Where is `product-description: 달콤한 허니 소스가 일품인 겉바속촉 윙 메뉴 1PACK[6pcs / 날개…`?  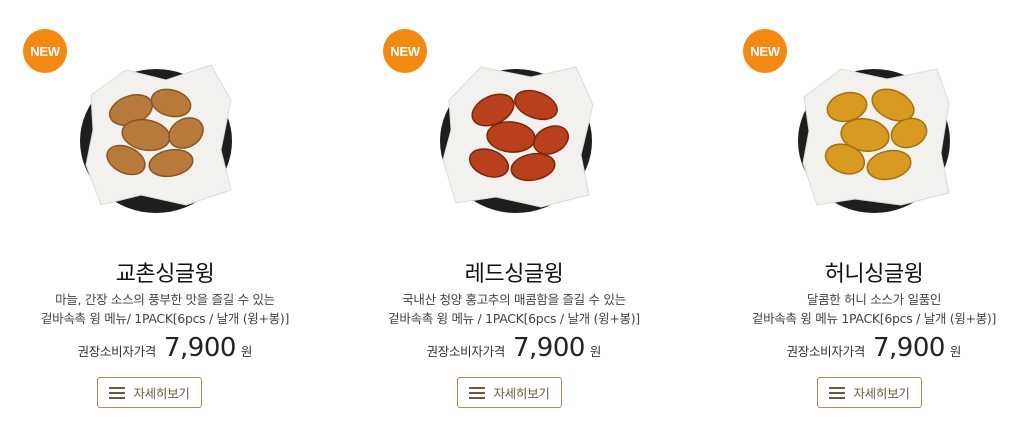 product-description: 달콤한 허니 소스가 일품인 겉바속촉 윙 메뉴 1PACK[6pcs / 날개… is located at coordinates (860, 309).